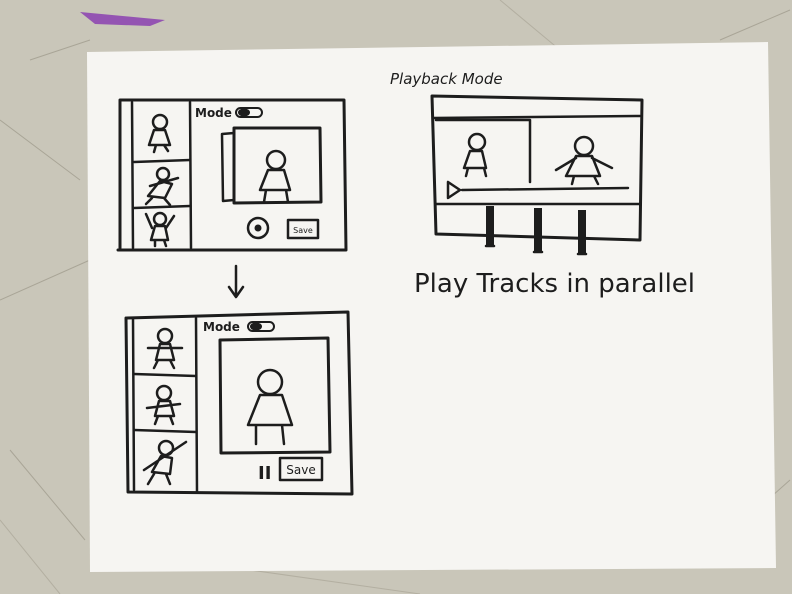 The width and height of the screenshot is (792, 594). Describe the element at coordinates (258, 228) in the screenshot. I see `record-dot` at that location.